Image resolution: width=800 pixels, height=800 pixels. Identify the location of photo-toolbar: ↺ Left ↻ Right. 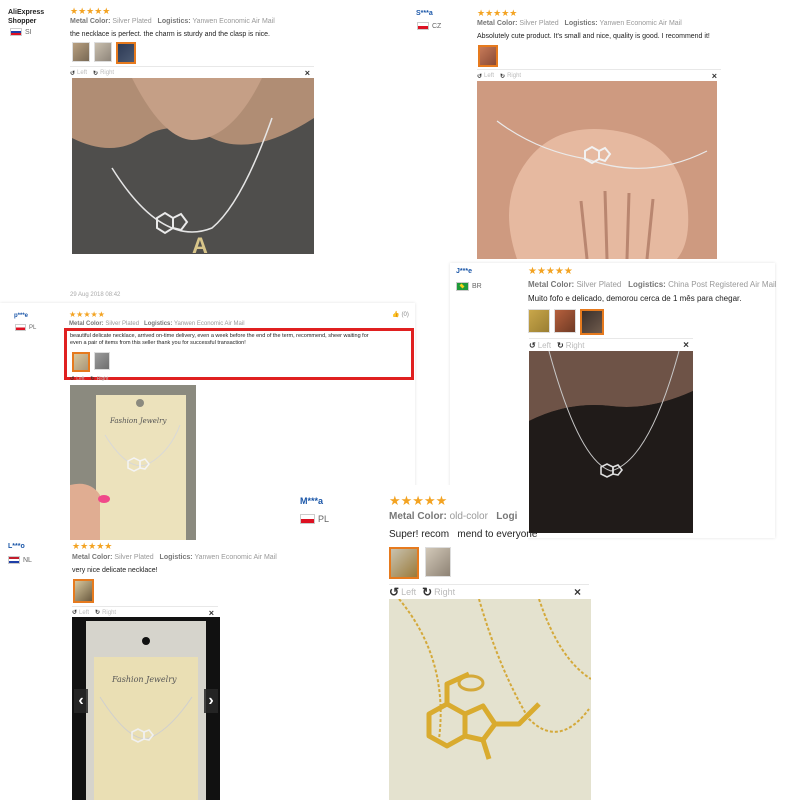
(132, 379).